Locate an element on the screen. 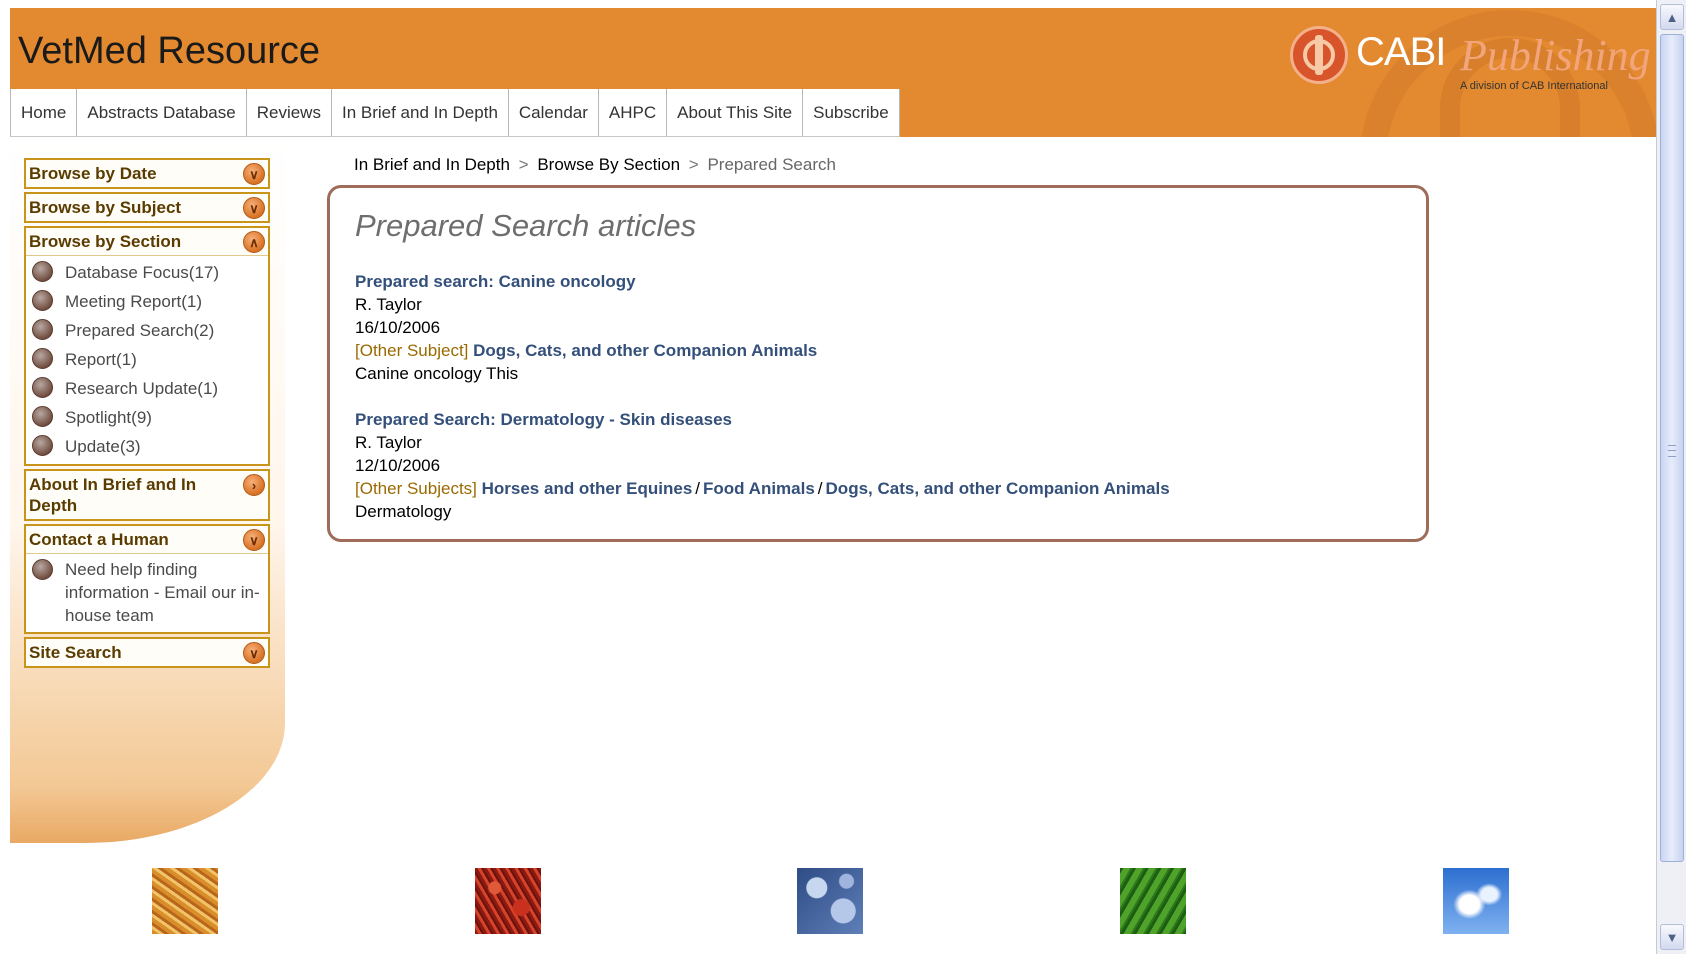  article-date: 12/10/2006 is located at coordinates (398, 465).